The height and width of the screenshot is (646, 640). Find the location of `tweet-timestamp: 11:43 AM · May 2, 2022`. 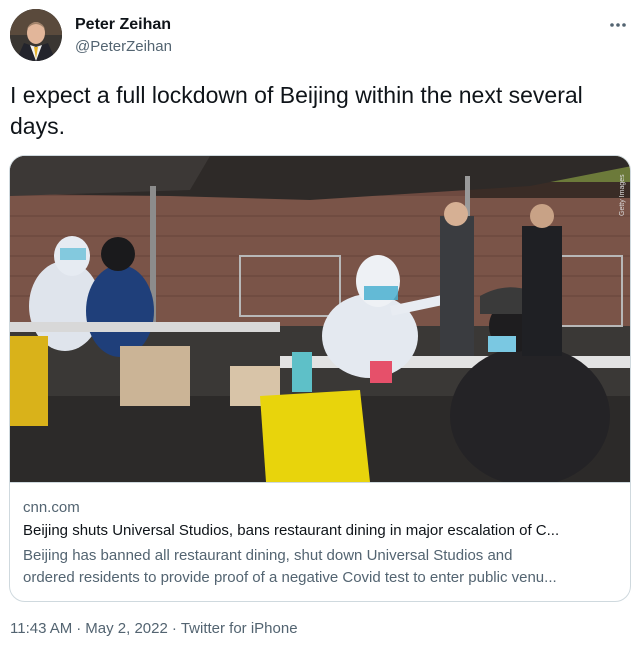

tweet-timestamp: 11:43 AM · May 2, 2022 is located at coordinates (89, 628).